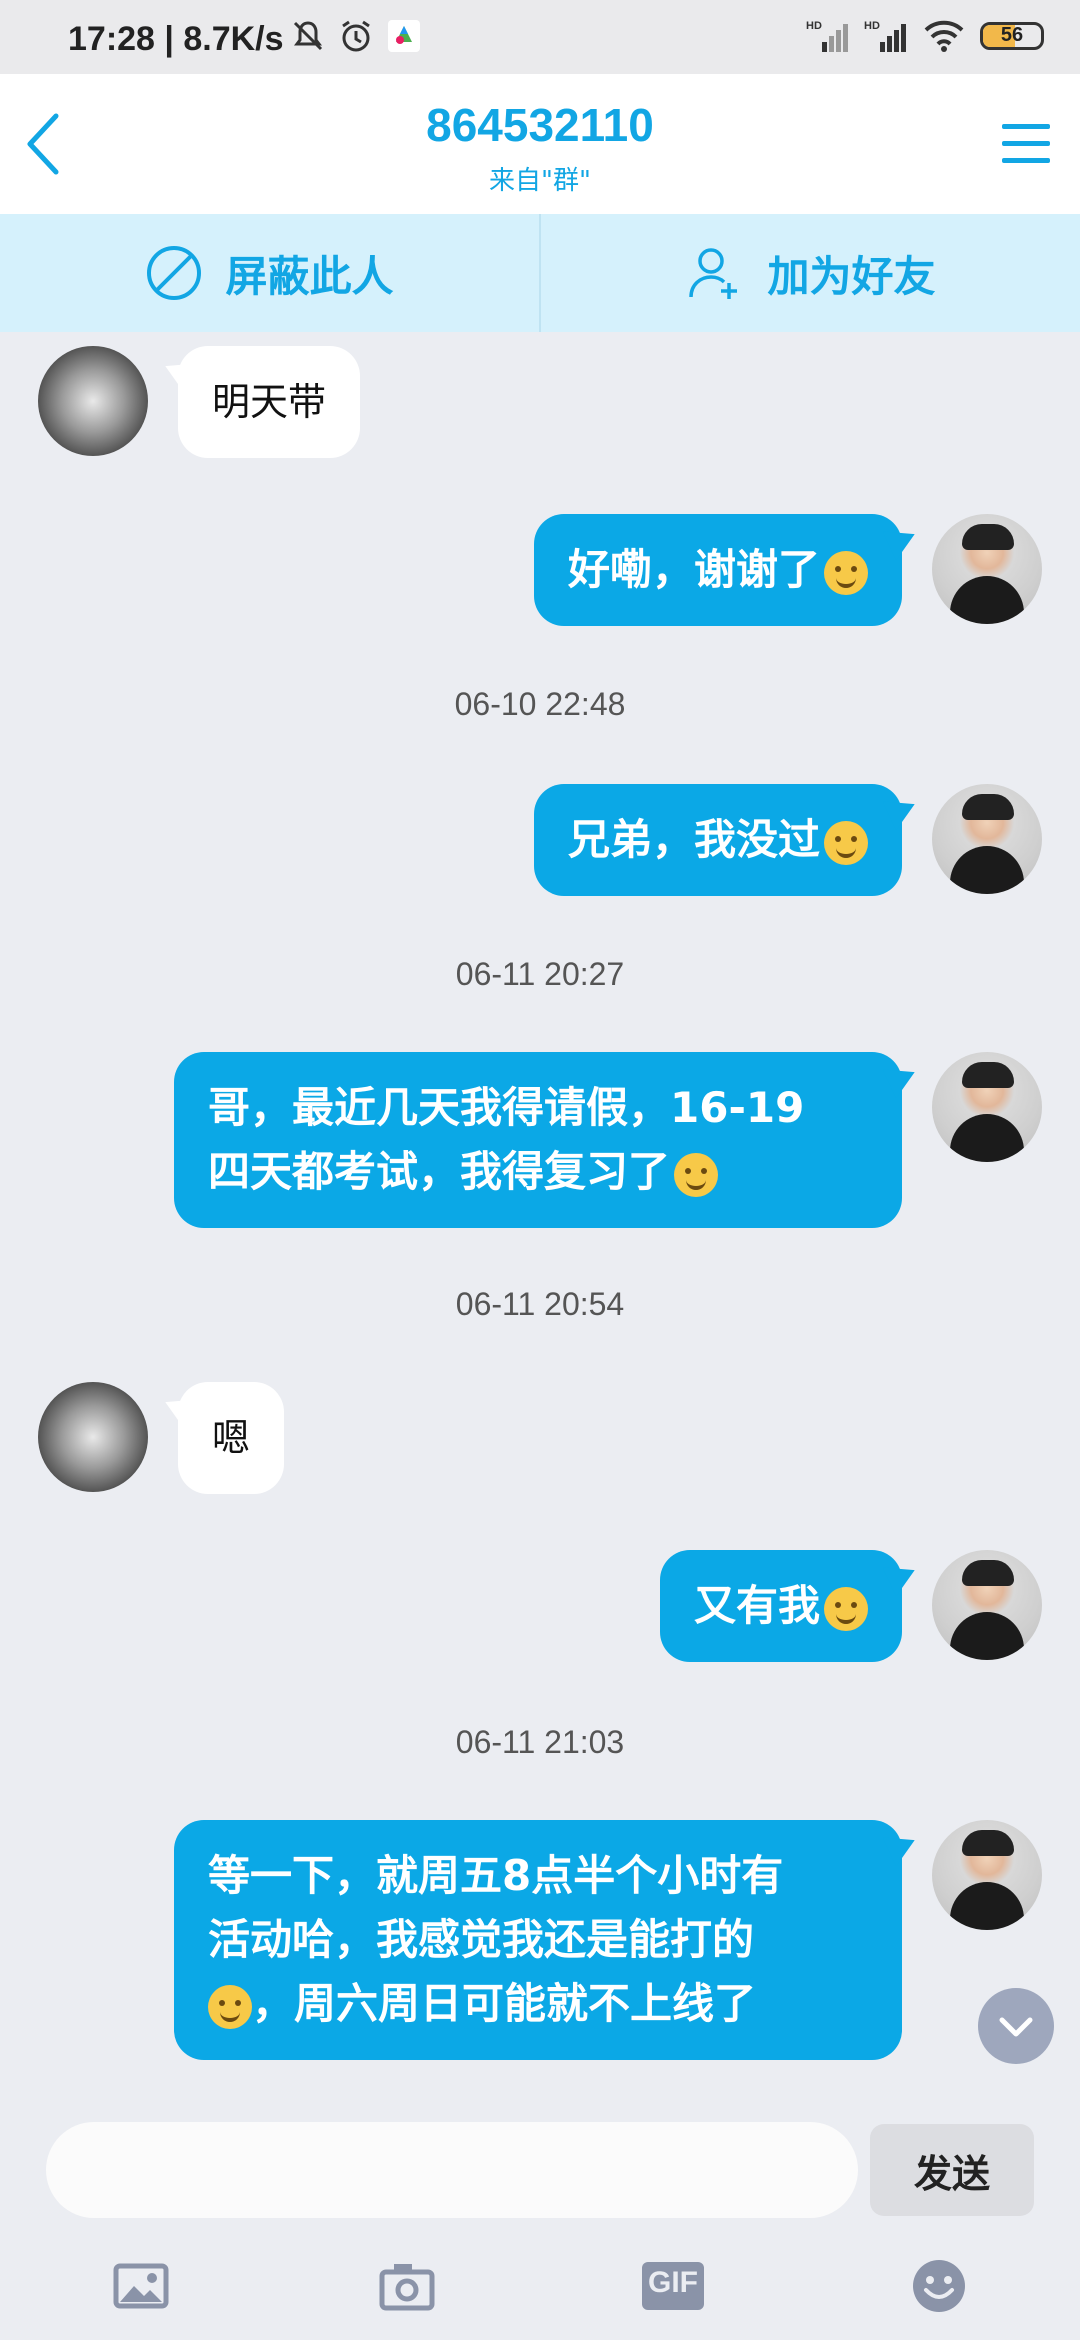 The width and height of the screenshot is (1080, 2340). Describe the element at coordinates (174, 273) in the screenshot. I see `block-icon` at that location.